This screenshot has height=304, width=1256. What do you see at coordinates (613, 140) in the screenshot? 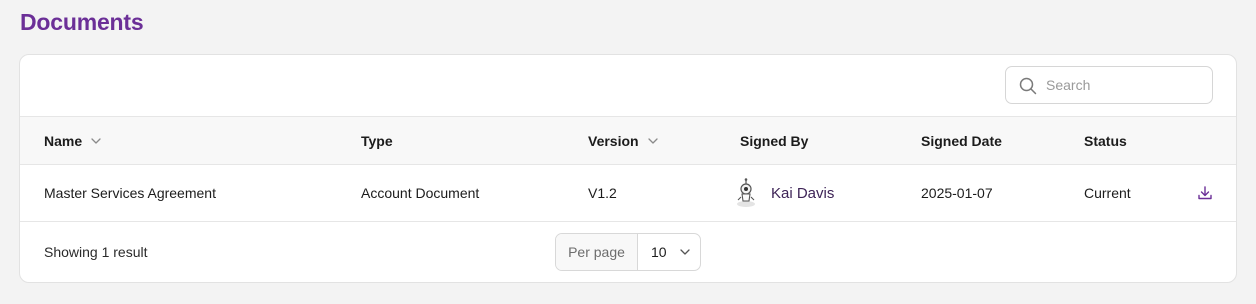
I see `column-header-label: Version` at bounding box center [613, 140].